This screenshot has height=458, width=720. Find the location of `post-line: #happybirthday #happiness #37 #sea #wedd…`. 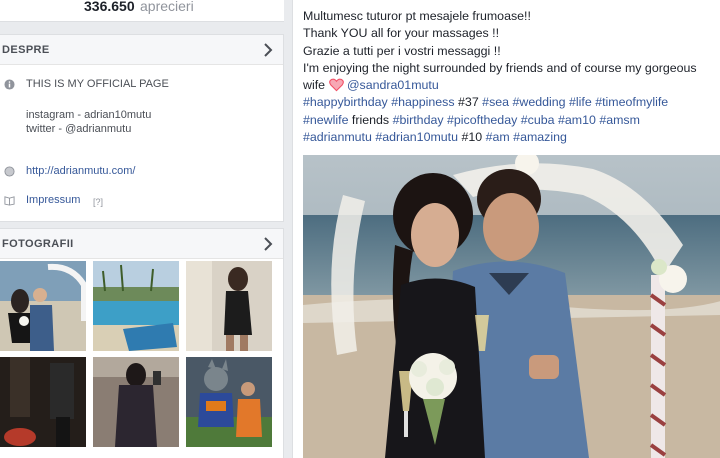

post-line: #happybirthday #happiness #37 #sea #wedd… is located at coordinates (510, 102).